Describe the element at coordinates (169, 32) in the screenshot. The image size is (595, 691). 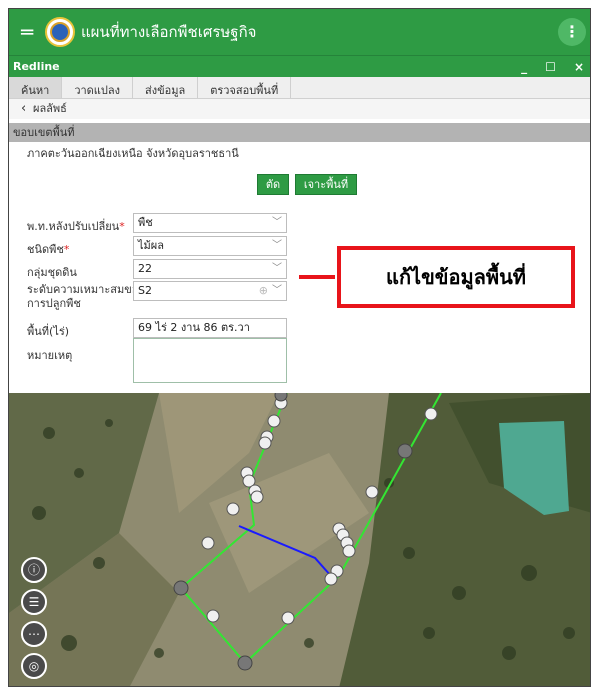
I see `app-title: แผนที่ทางเลือกพืชเศรษฐกิจ` at that location.